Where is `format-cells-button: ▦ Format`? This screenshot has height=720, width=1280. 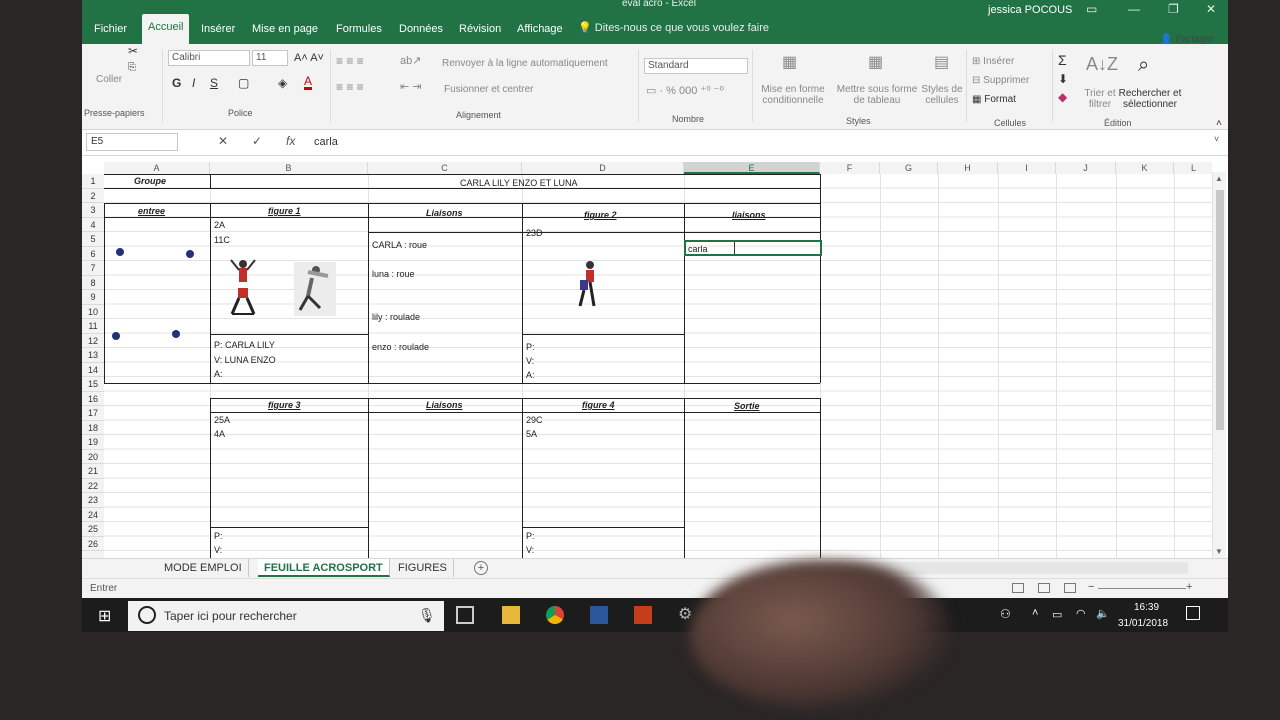
format-cells-button: ▦ Format is located at coordinates (994, 99).